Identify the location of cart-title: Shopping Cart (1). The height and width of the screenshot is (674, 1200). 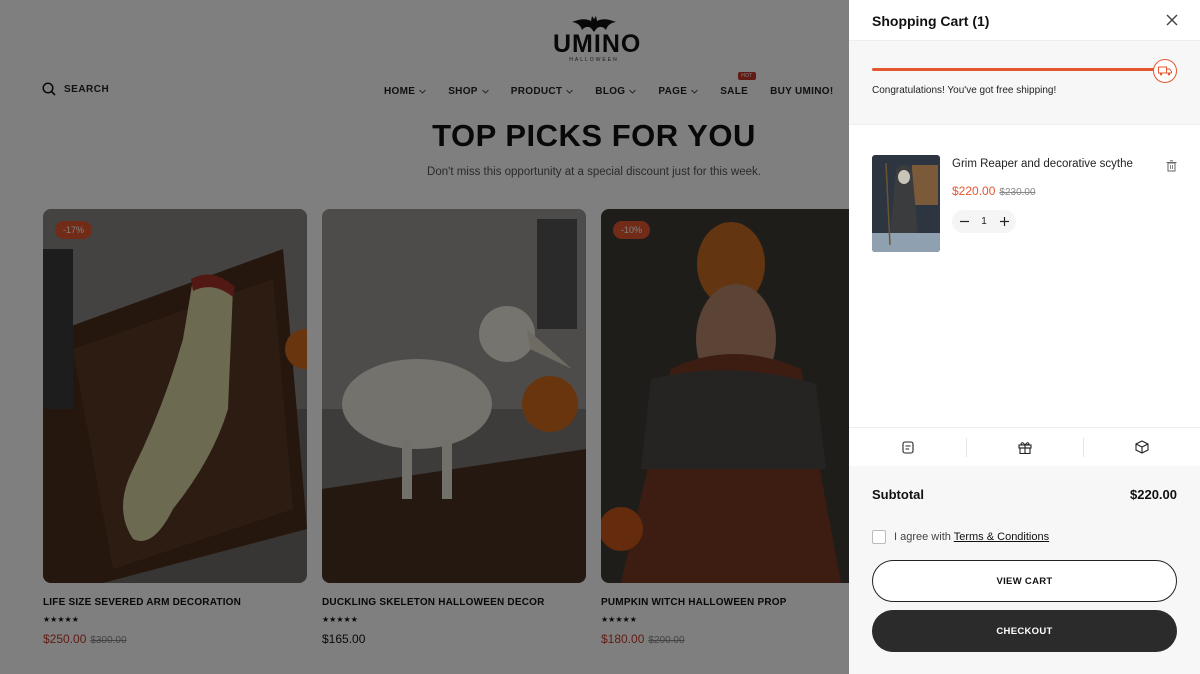
(931, 21).